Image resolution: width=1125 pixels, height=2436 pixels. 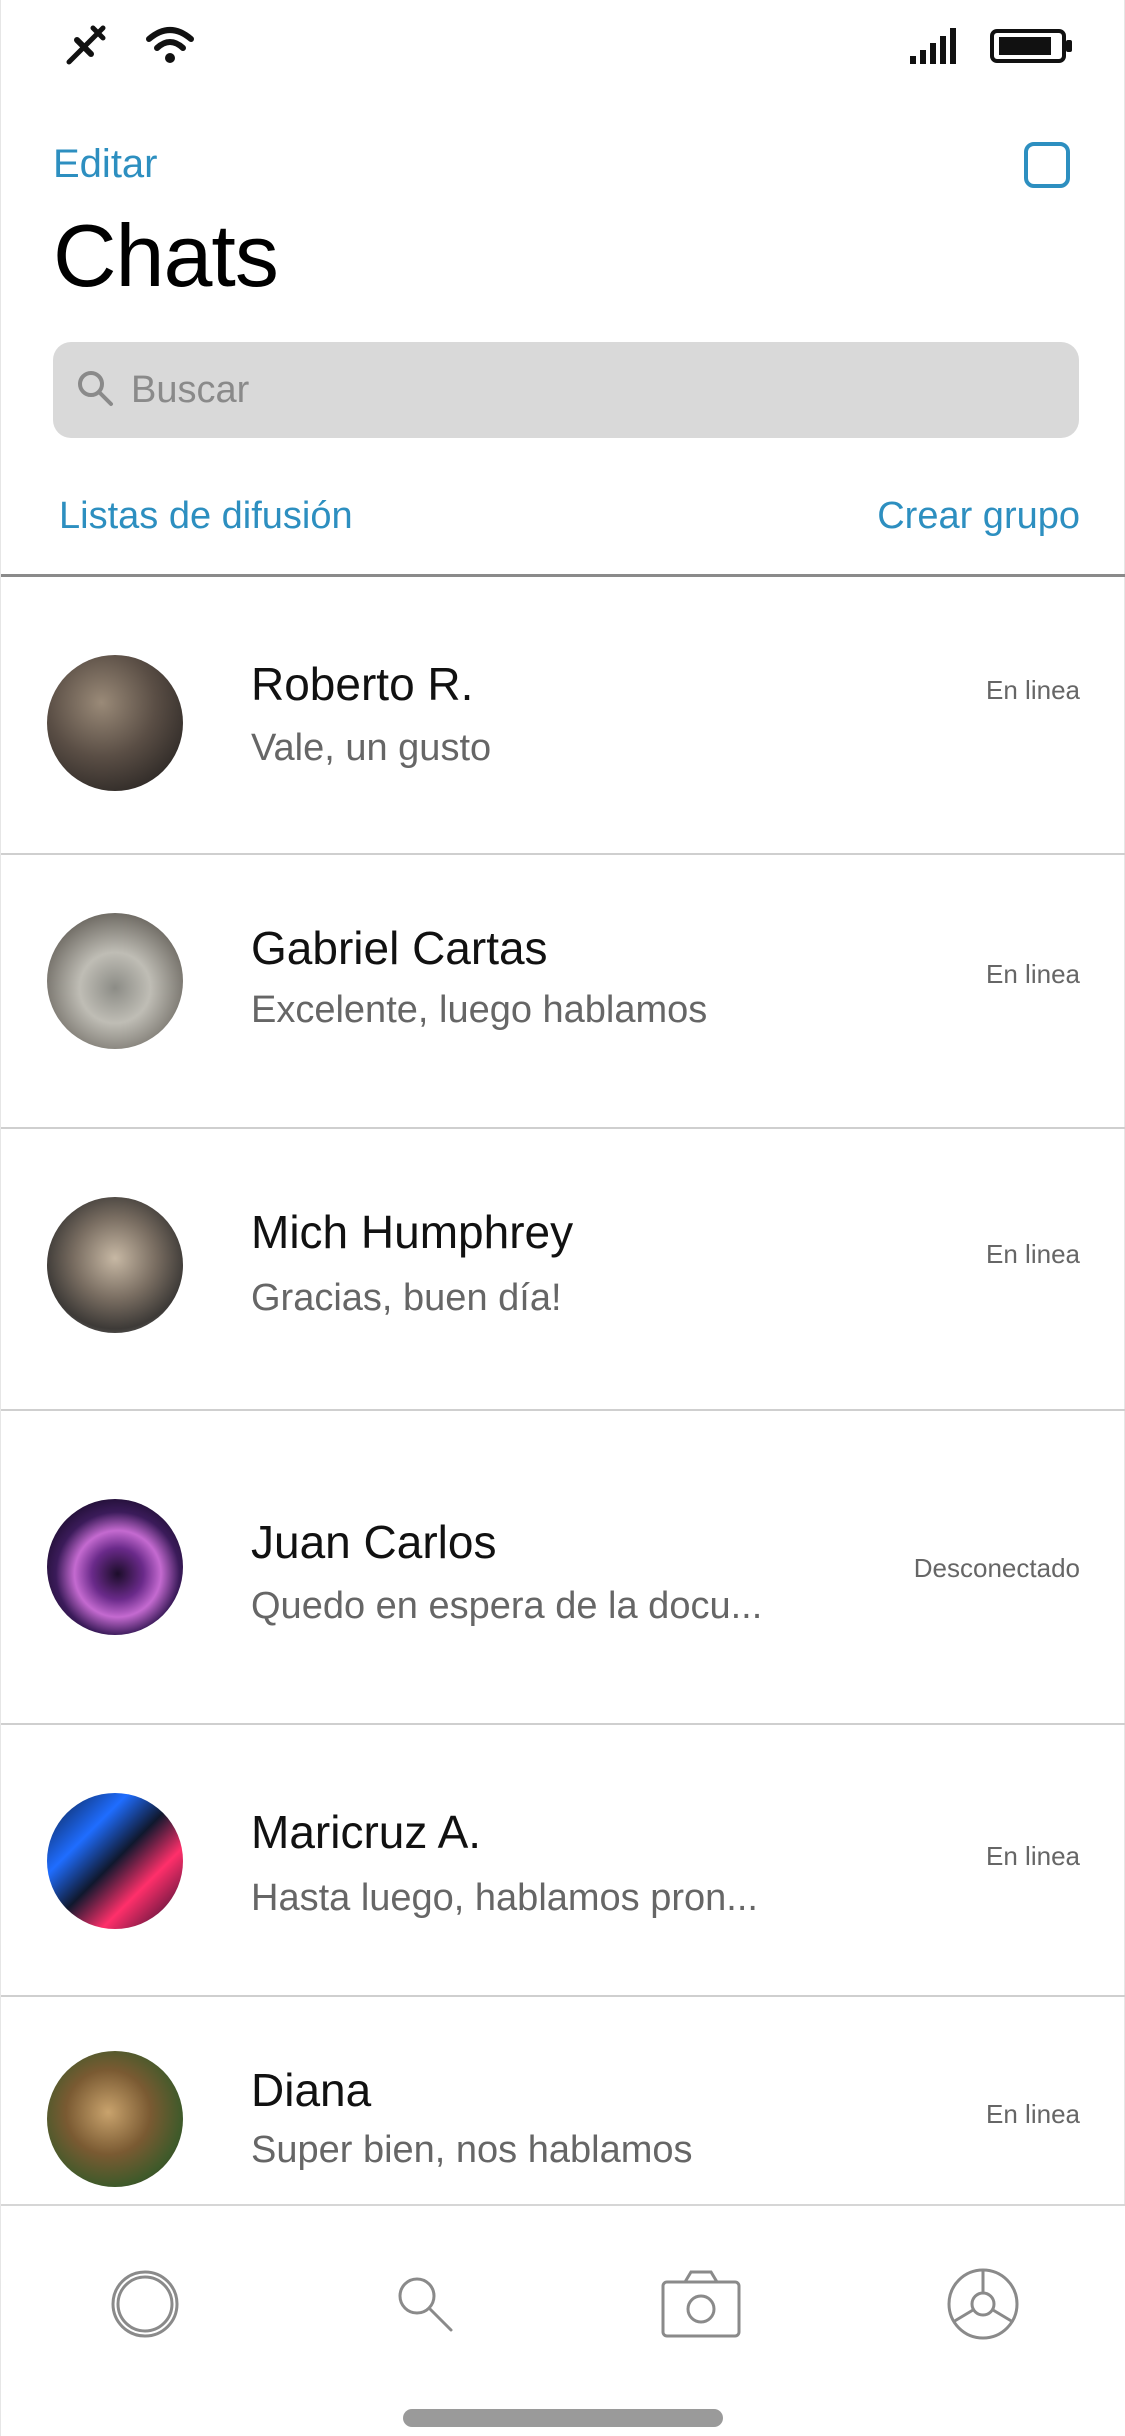 What do you see at coordinates (563, 2418) in the screenshot?
I see `home-indicator` at bounding box center [563, 2418].